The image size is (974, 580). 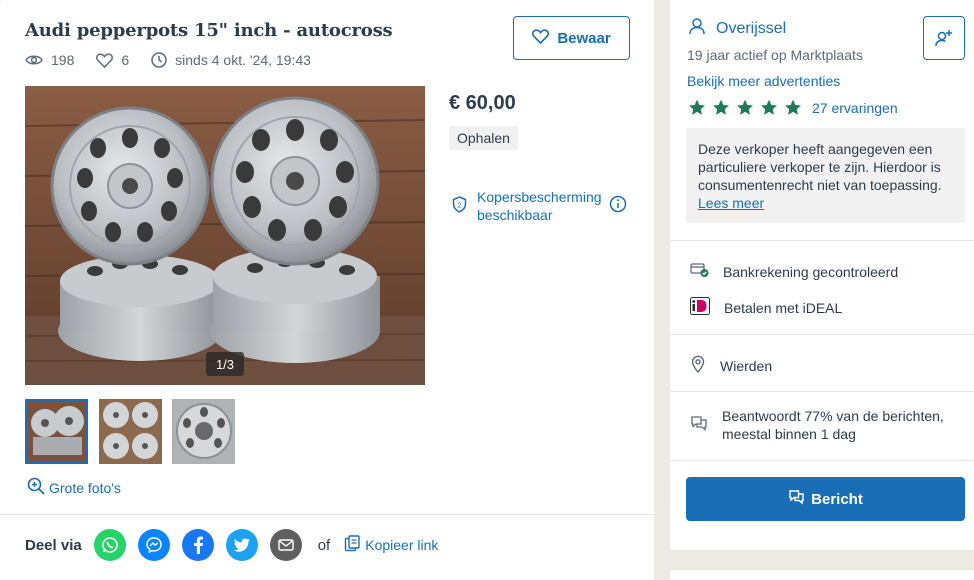 I want to click on read-more-link: Lees meer, so click(x=731, y=203).